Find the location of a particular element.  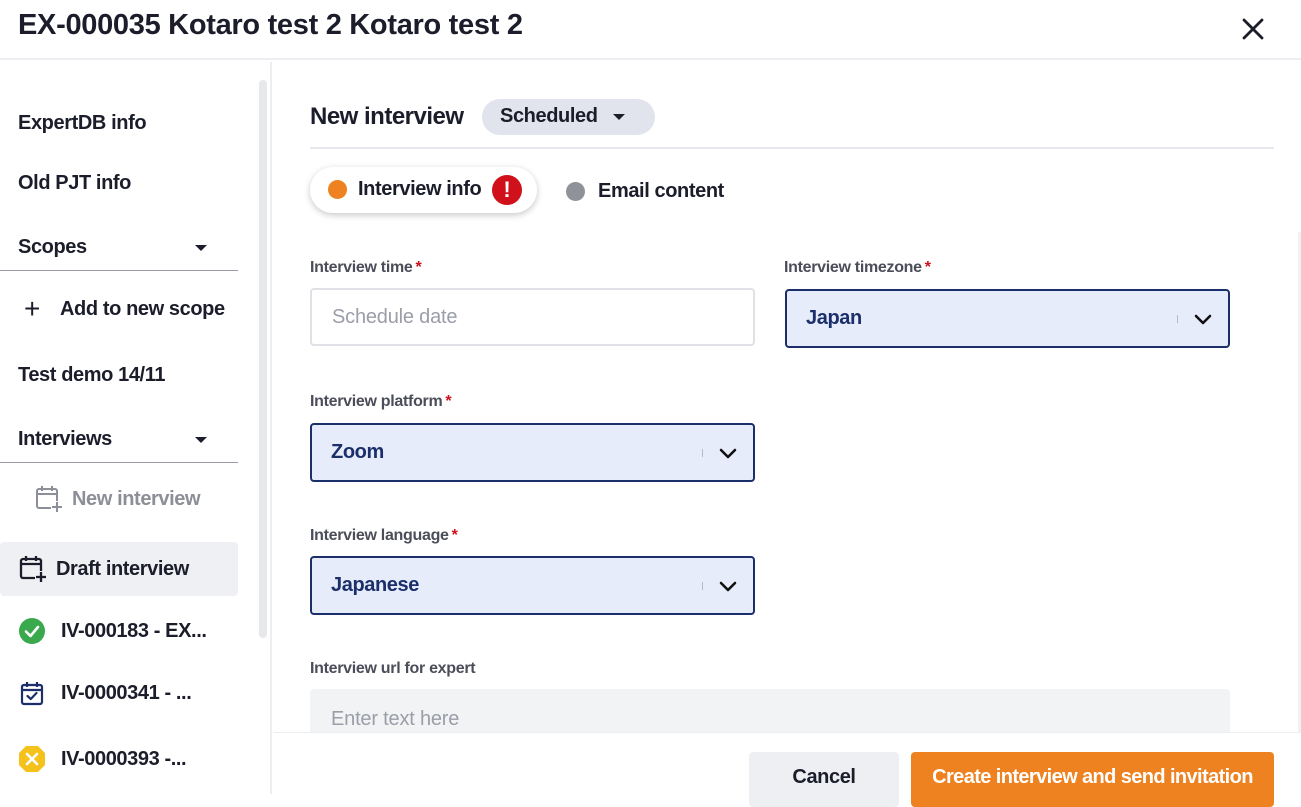

check-circle-icon is located at coordinates (32, 631).